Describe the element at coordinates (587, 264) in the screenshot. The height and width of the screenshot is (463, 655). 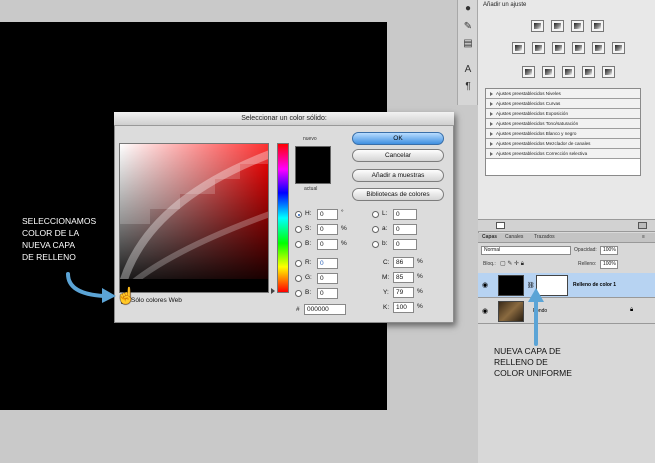
I see `fill-label: Relleno:` at that location.